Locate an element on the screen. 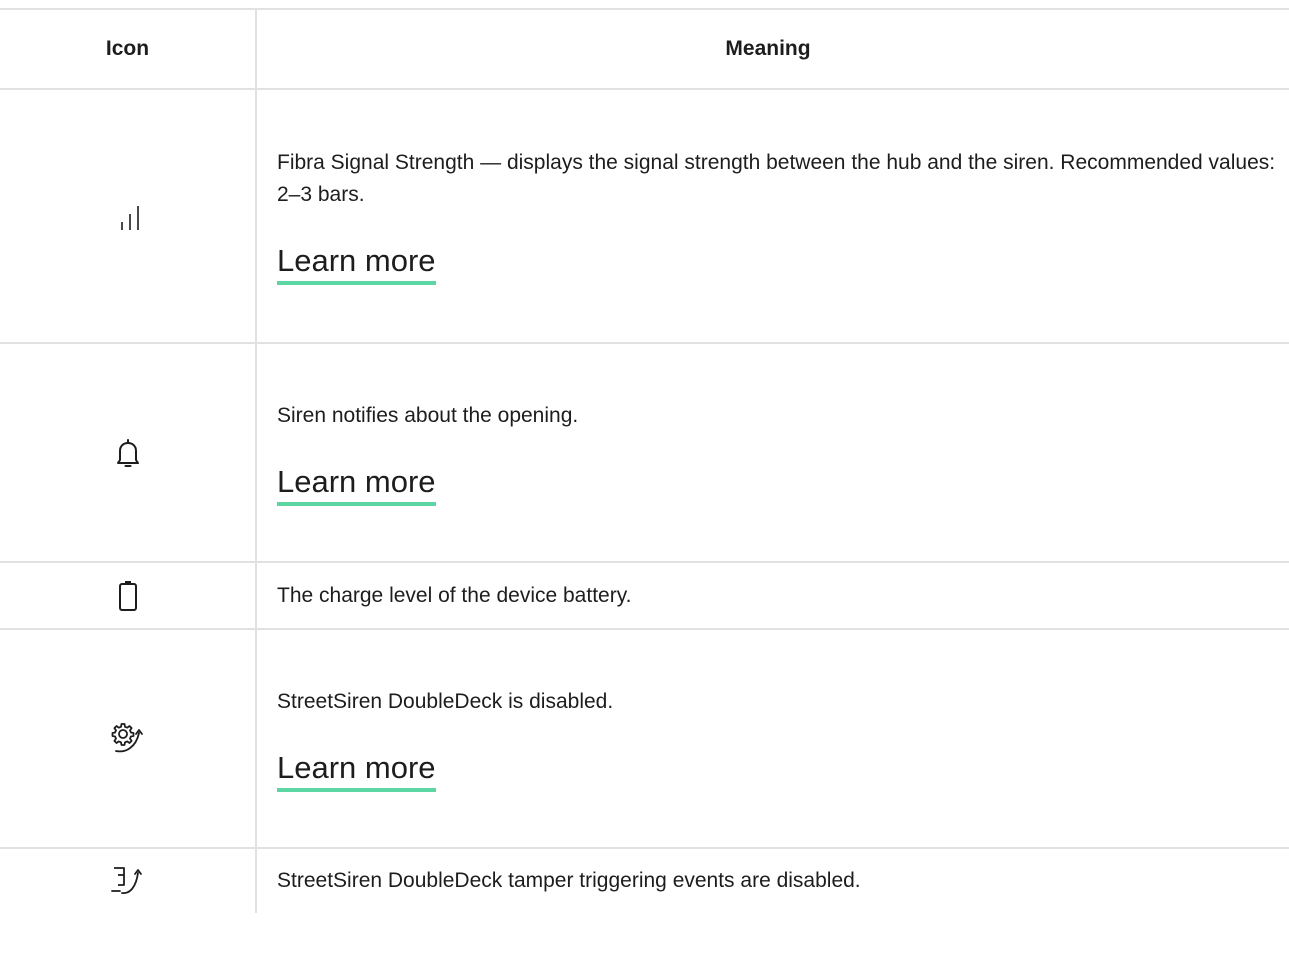 The height and width of the screenshot is (969, 1289). table-header-row: Icon Meaning is located at coordinates (644, 50).